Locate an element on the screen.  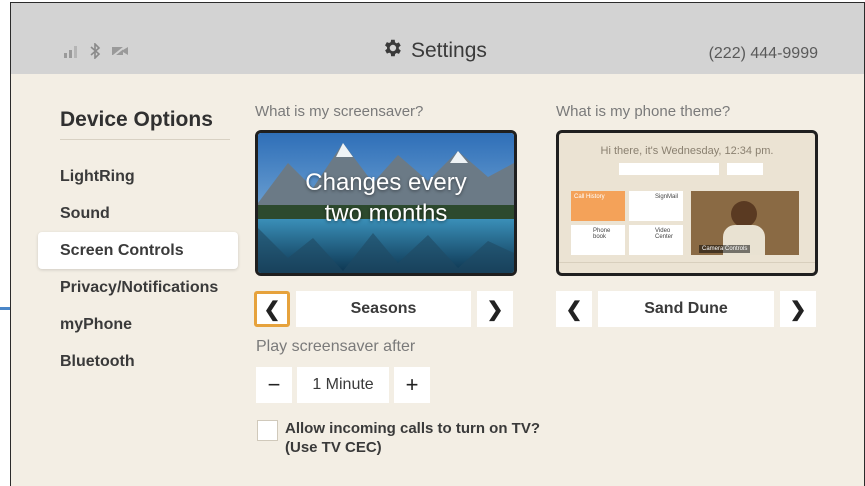
cec-label-line1: Allow incoming calls to turn on TV? is located at coordinates (412, 428).